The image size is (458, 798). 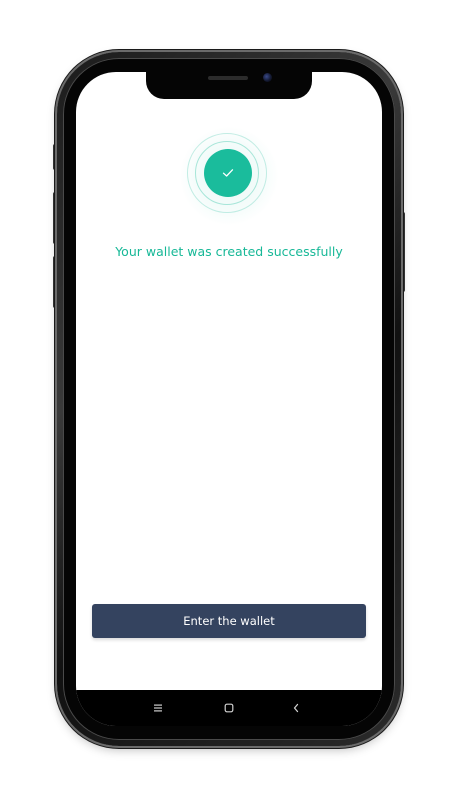 I want to click on speaker-grille, so click(x=228, y=78).